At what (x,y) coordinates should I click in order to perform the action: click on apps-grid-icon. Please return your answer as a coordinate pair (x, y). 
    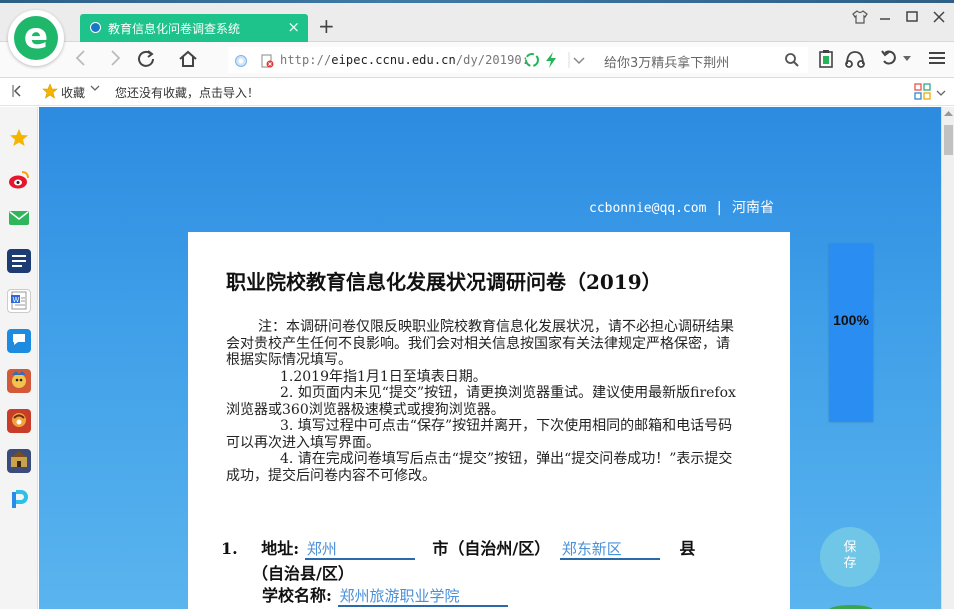
    Looking at the image, I should click on (923, 93).